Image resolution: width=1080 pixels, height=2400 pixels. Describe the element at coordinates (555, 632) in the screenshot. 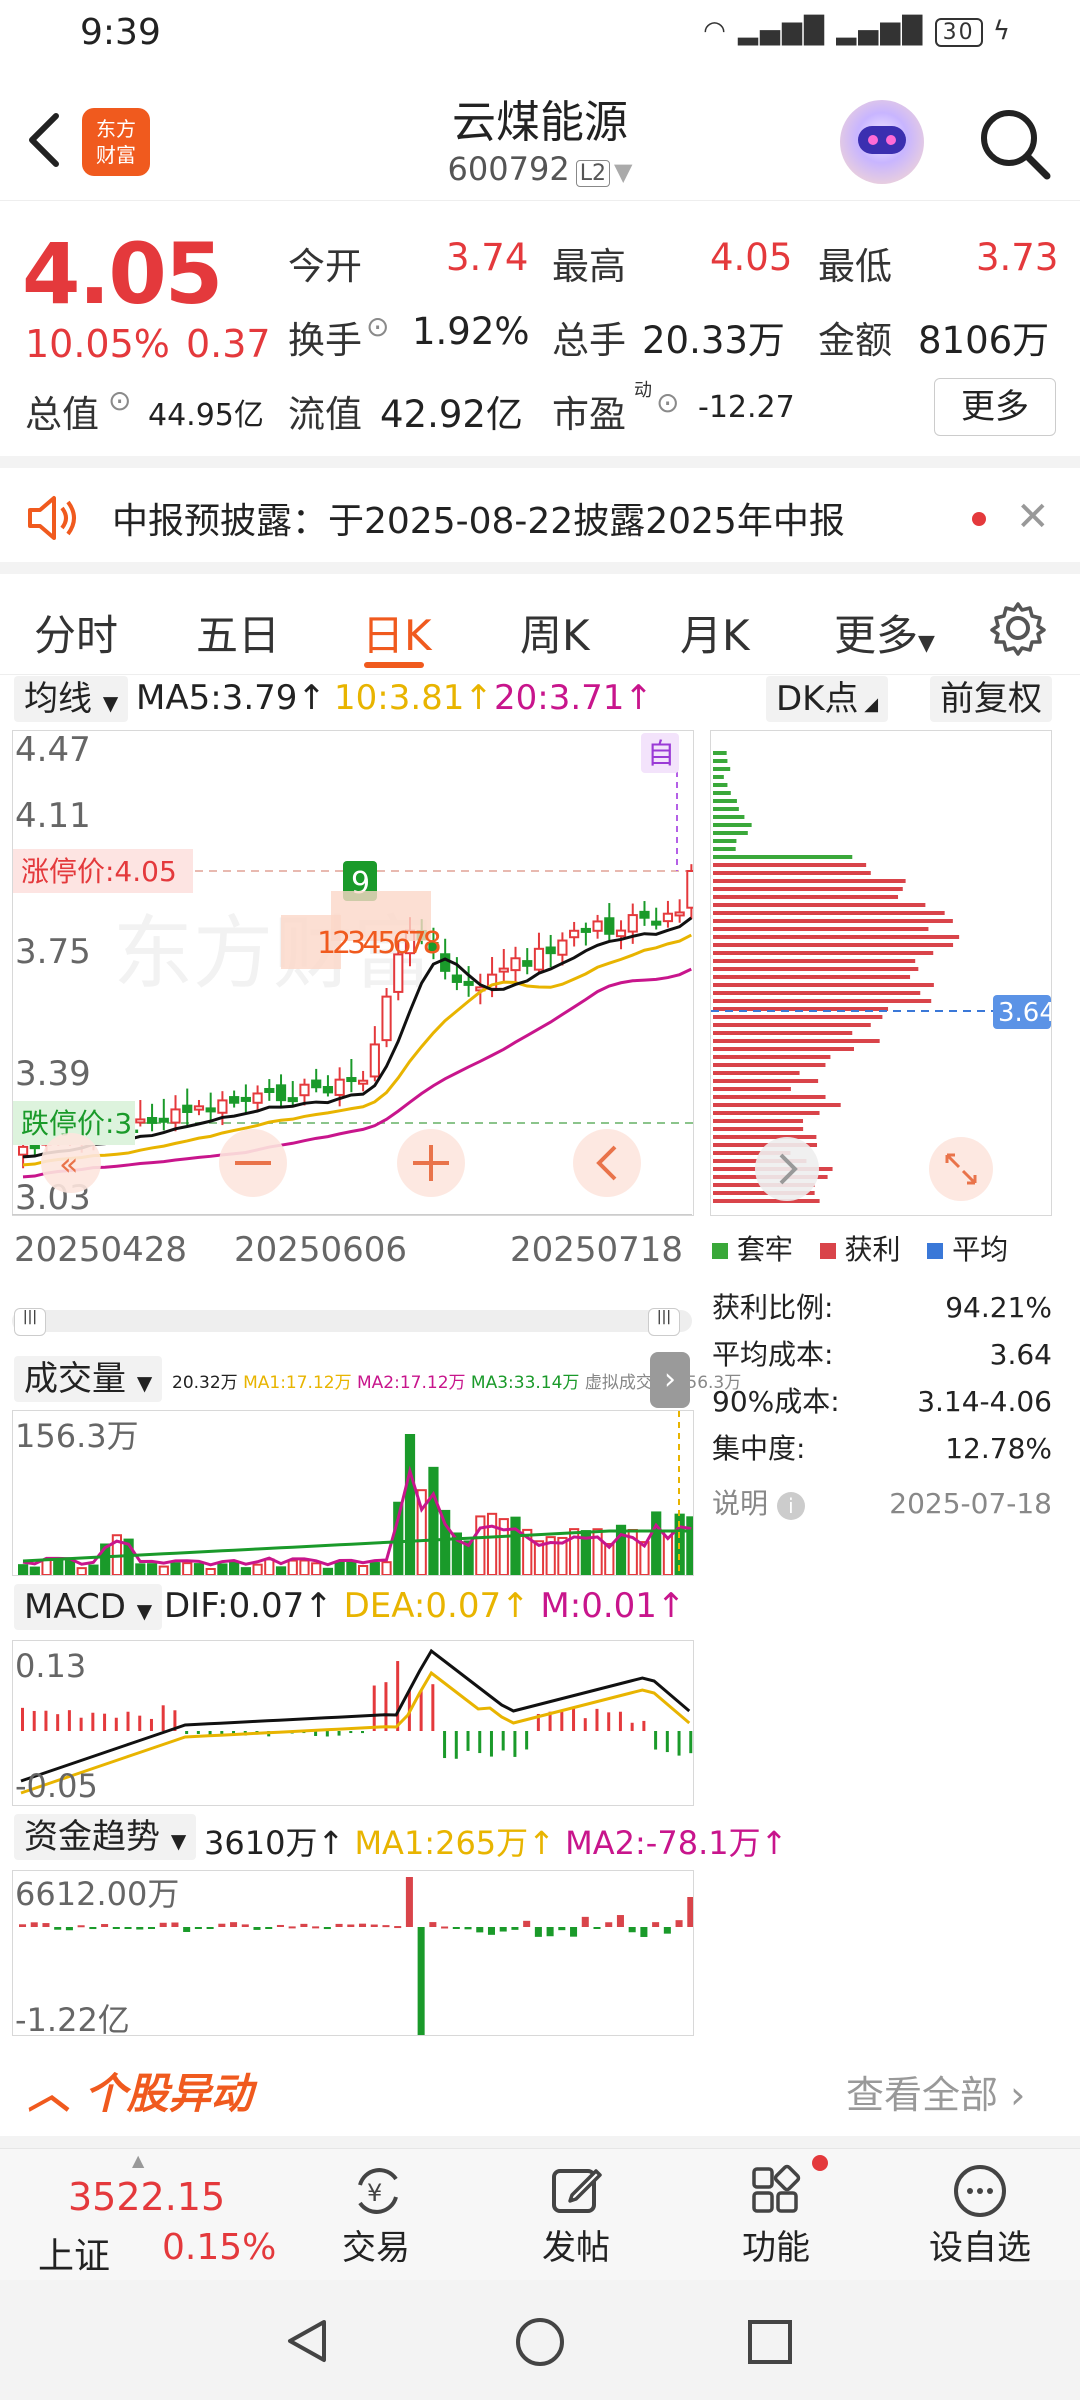

I see `tab-zhouk: 周K` at that location.